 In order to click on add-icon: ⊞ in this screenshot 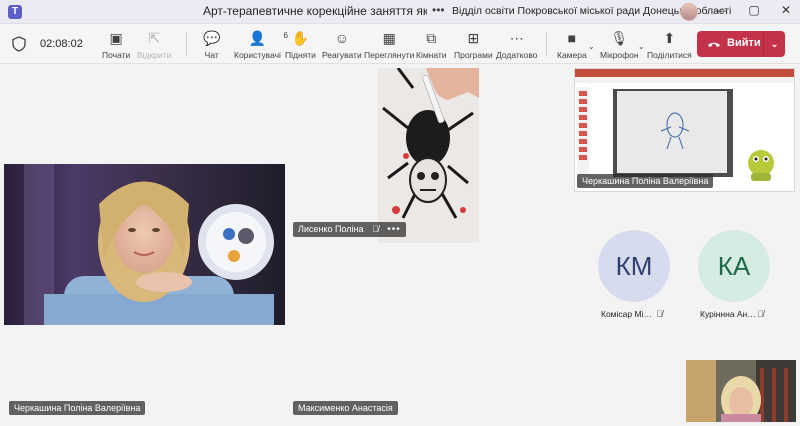, I will do `click(473, 38)`.